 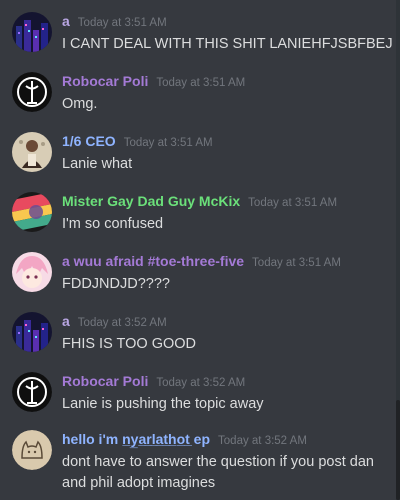 What do you see at coordinates (163, 404) in the screenshot?
I see `message-content: Lanie is pushing the topic away` at bounding box center [163, 404].